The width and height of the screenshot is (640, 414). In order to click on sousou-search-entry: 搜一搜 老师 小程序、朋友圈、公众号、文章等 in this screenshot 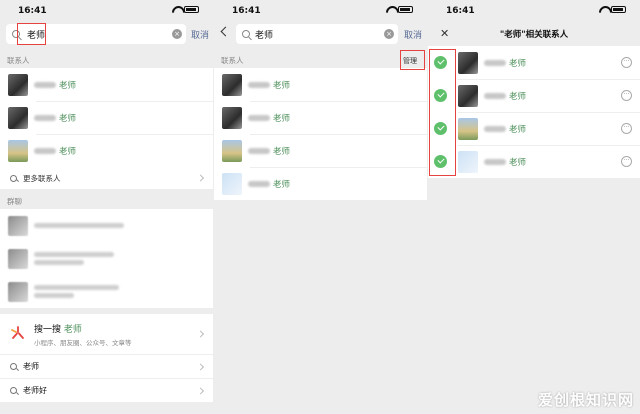, I will do `click(106, 334)`.